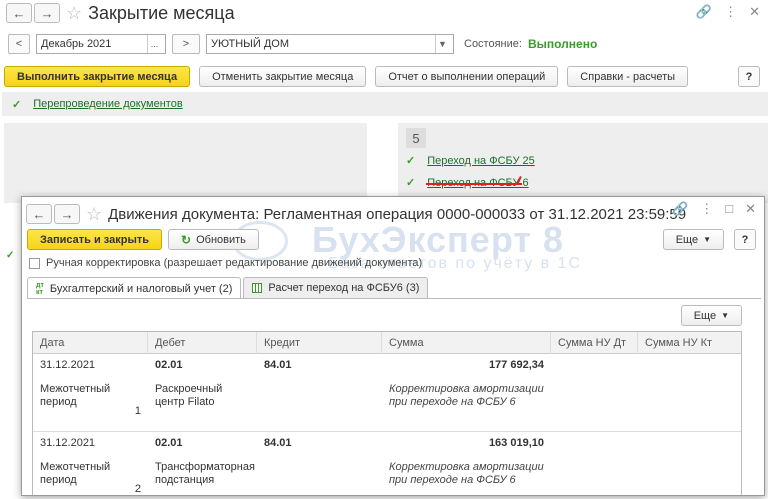 Image resolution: width=768 pixels, height=499 pixels. I want to click on step-item: ✓ Переход на ФСБУ 25, so click(470, 161).